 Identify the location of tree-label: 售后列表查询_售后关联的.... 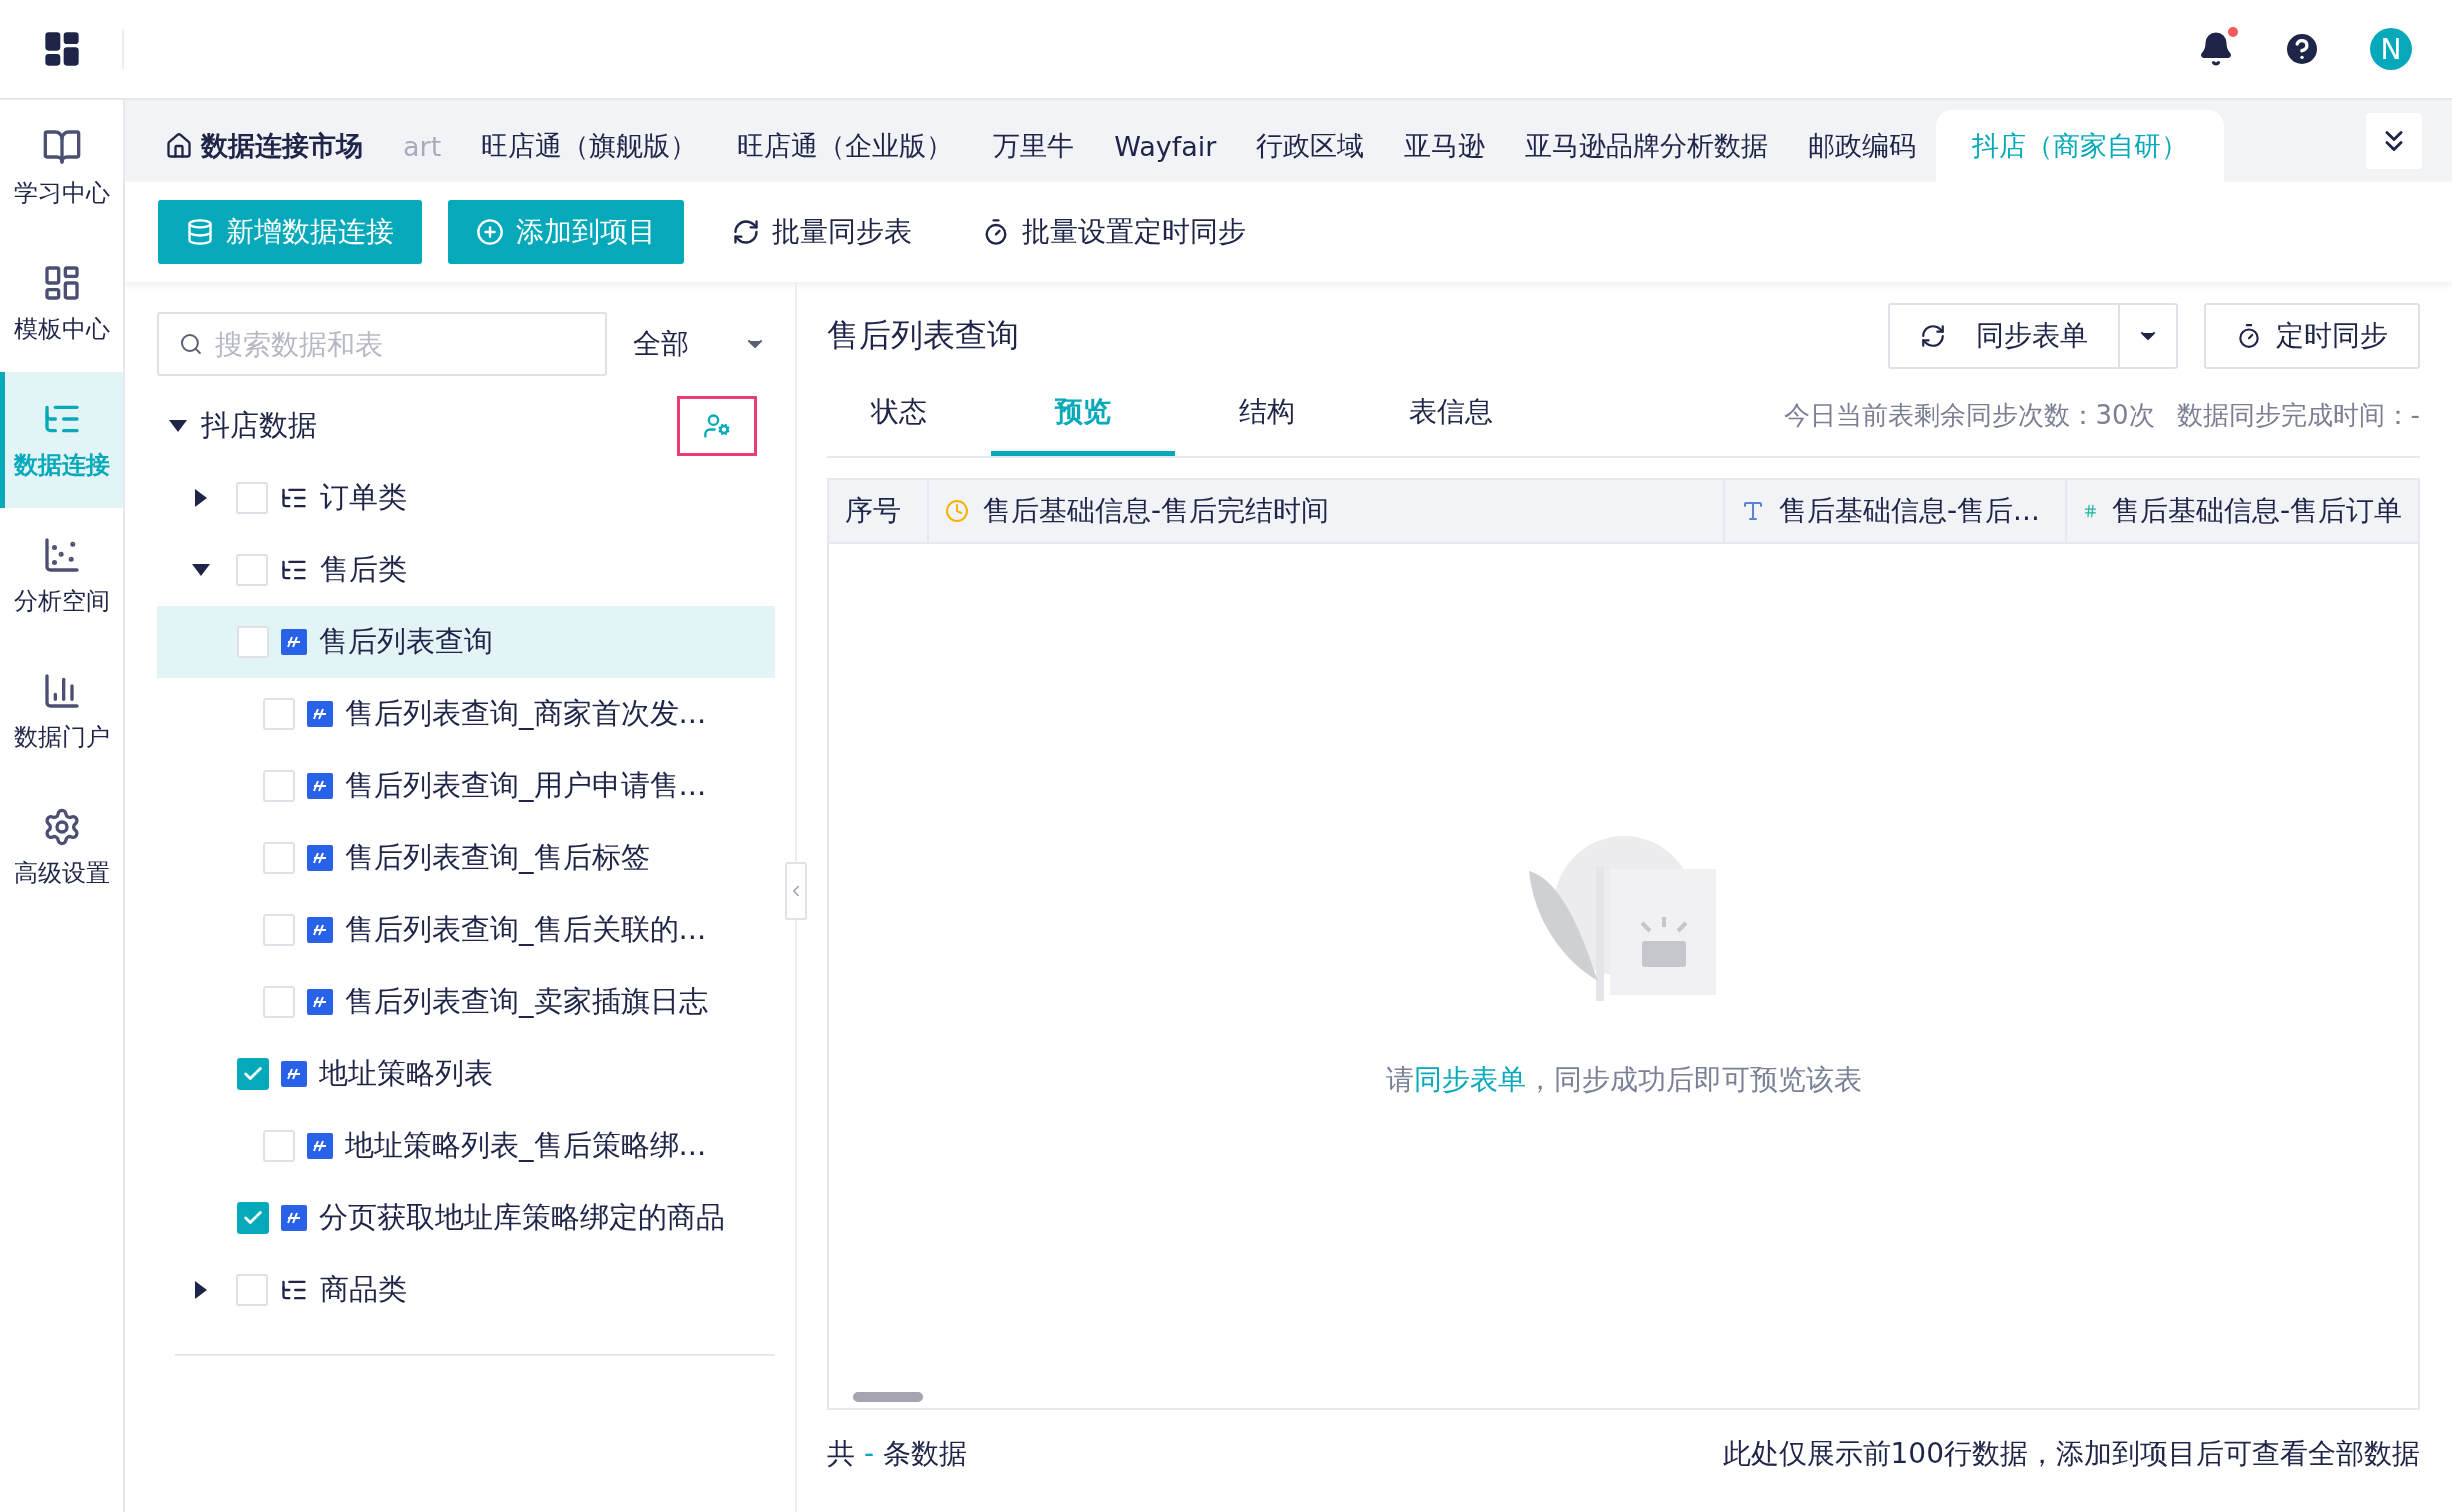
(526, 929).